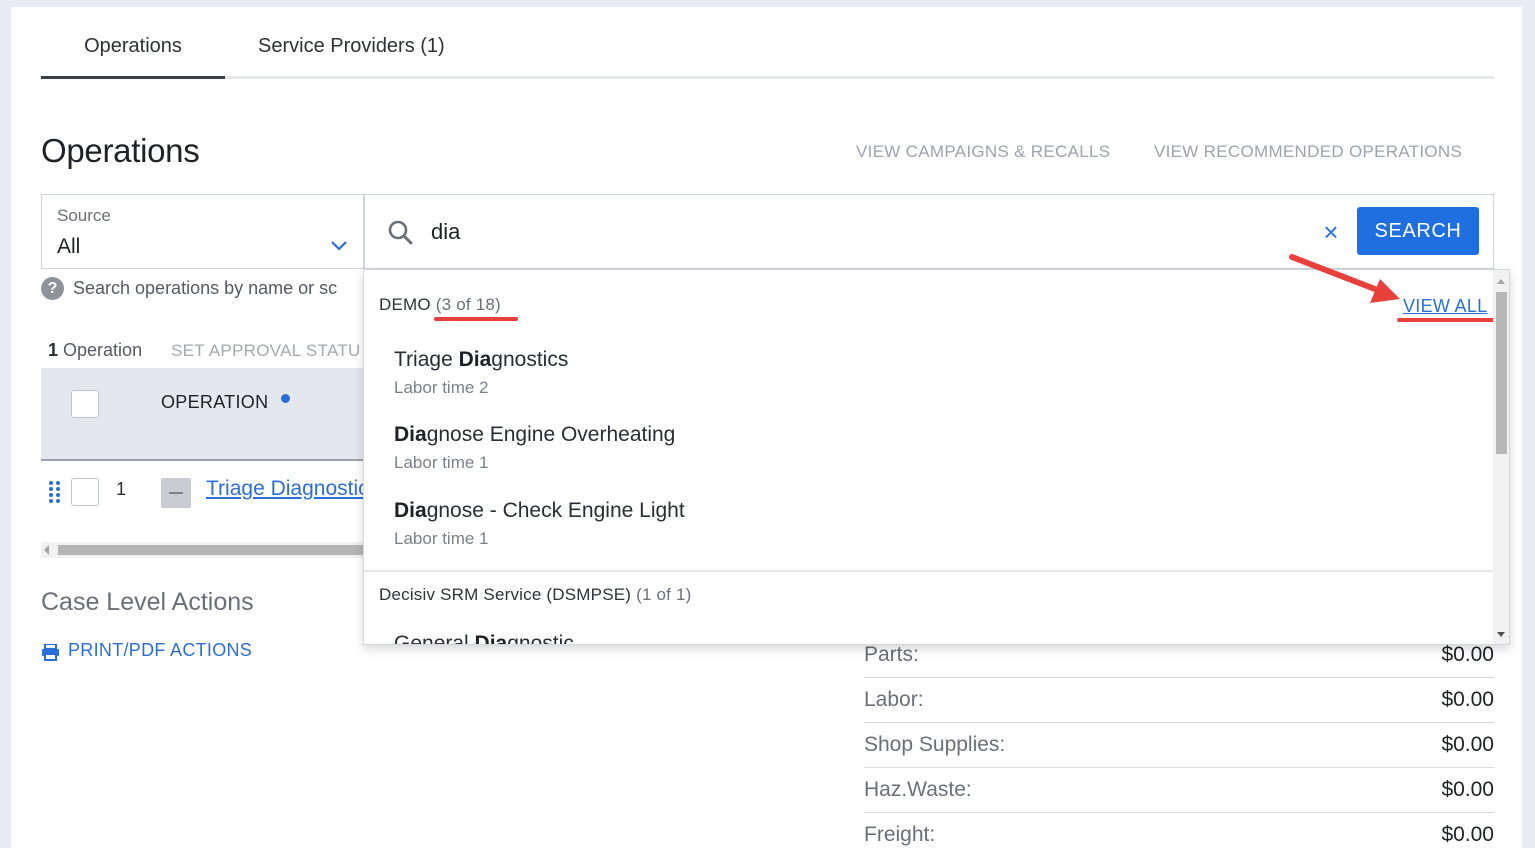  Describe the element at coordinates (441, 388) in the screenshot. I see `result-labor-time: Labor time 2` at that location.